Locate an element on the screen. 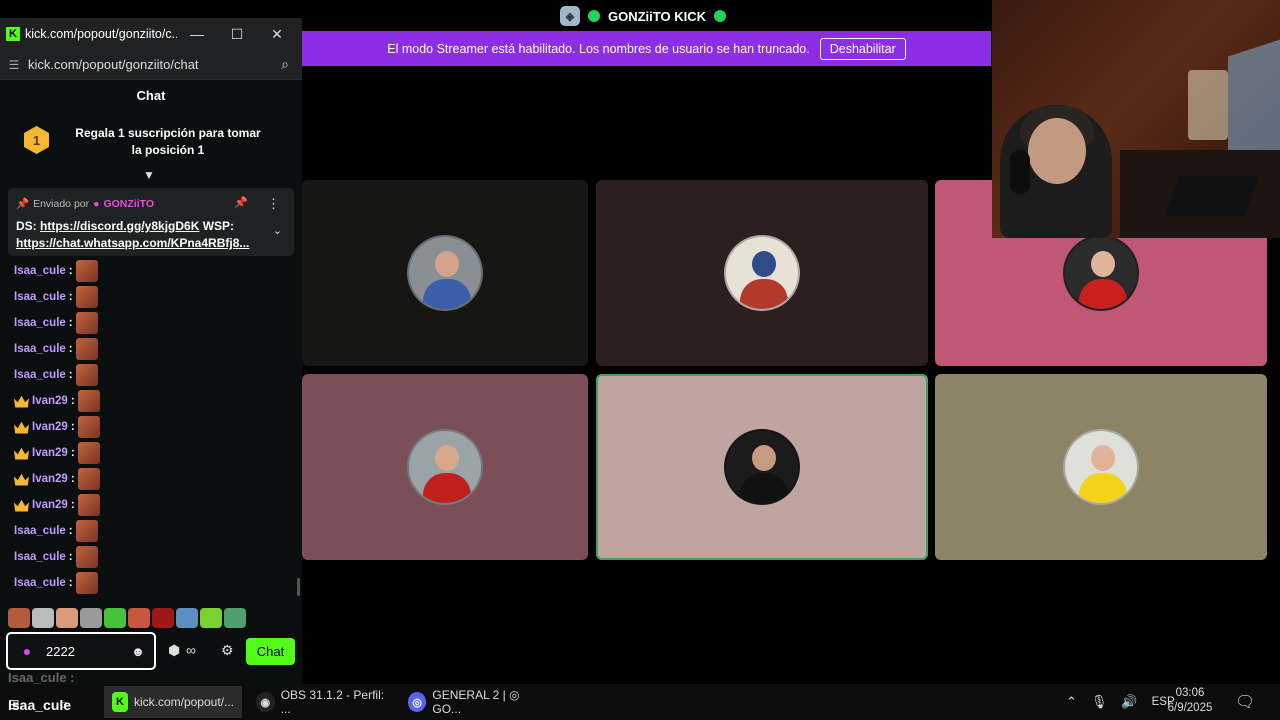 The image size is (1280, 720). emote-quick-bar is located at coordinates (128, 619).